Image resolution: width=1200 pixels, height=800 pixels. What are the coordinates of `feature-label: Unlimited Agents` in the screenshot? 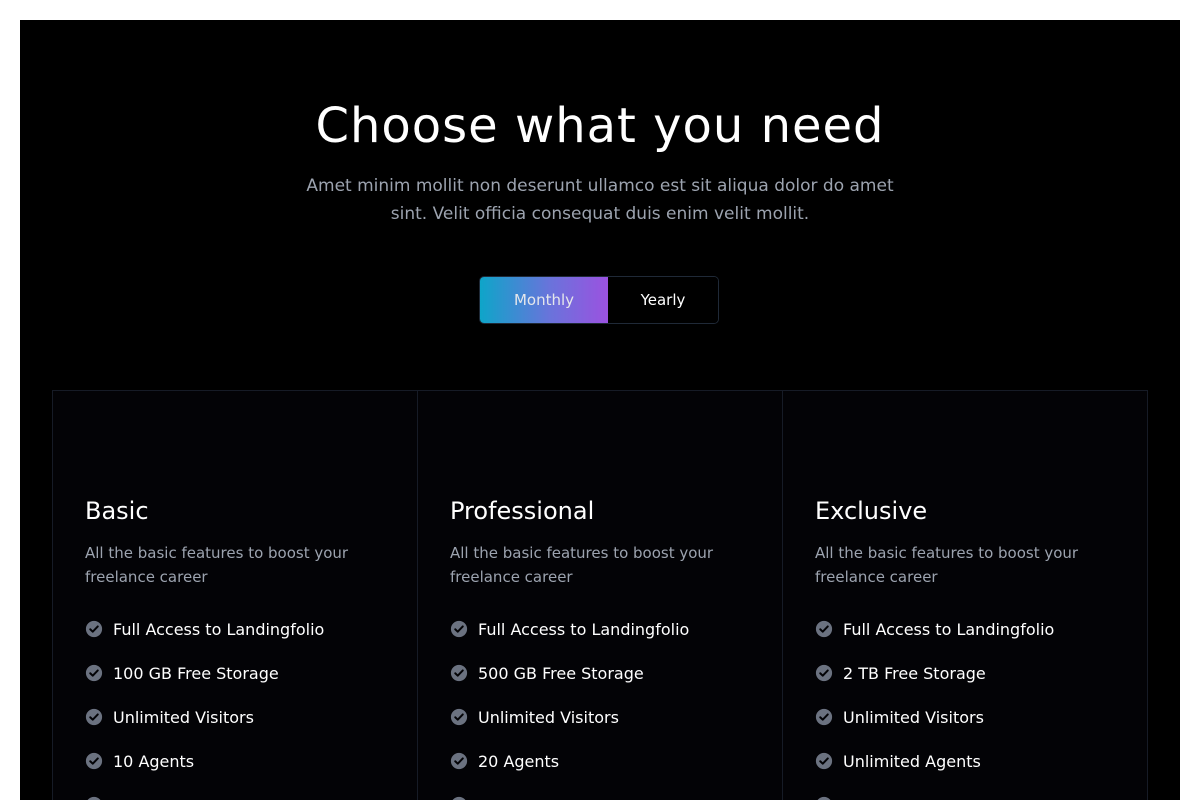 It's located at (912, 761).